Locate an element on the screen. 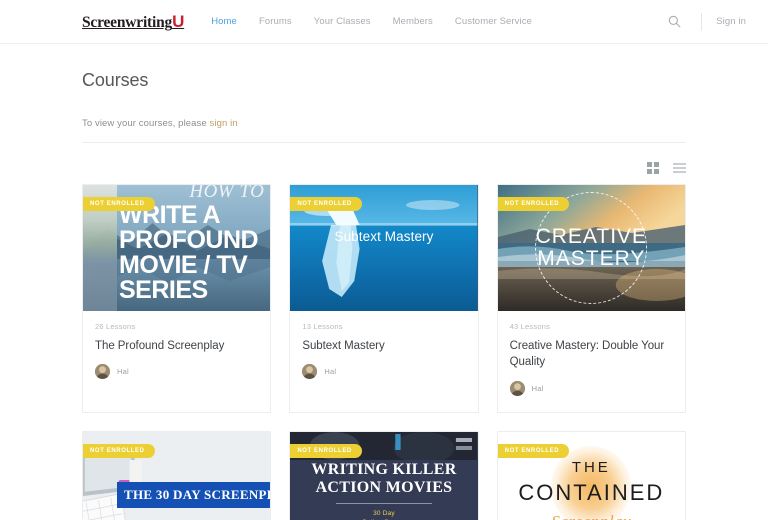 This screenshot has width=768, height=520. course-thumbnail: Subtext Mastery NOT ENROLLED is located at coordinates (384, 248).